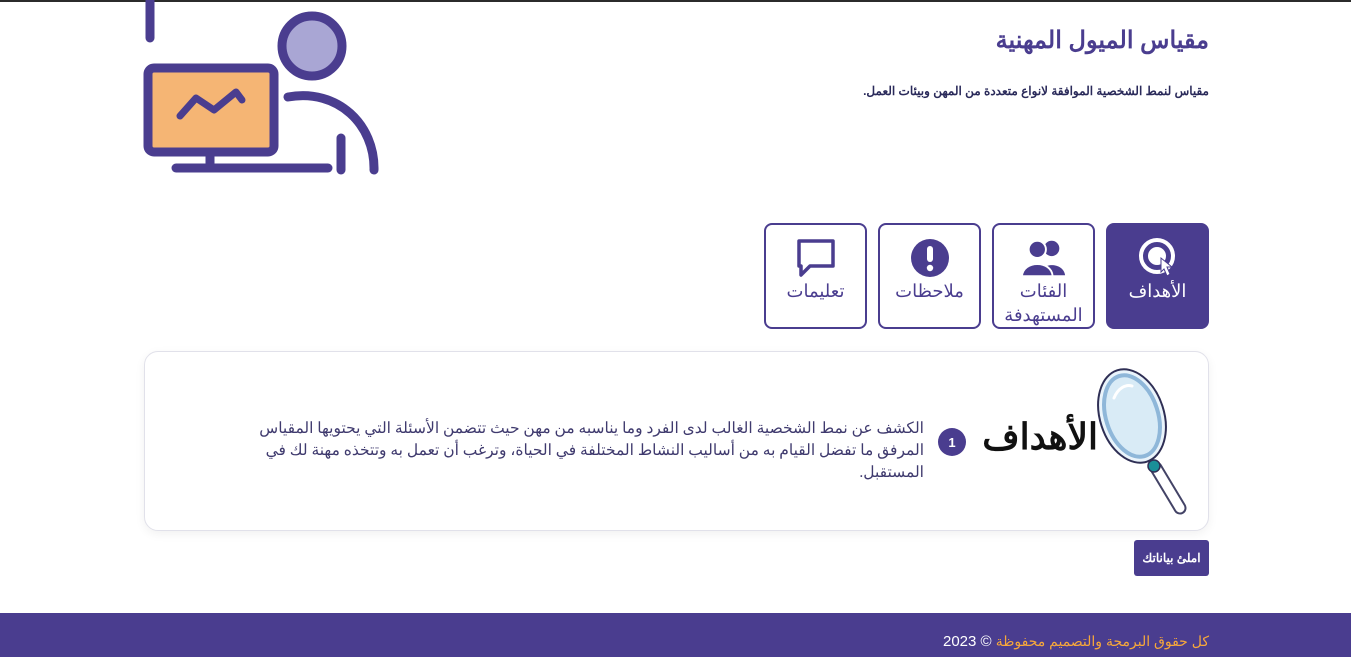 Image resolution: width=1351 pixels, height=657 pixels. Describe the element at coordinates (1043, 303) in the screenshot. I see `tab-target-groups-label: الفئات المستهدفة` at that location.